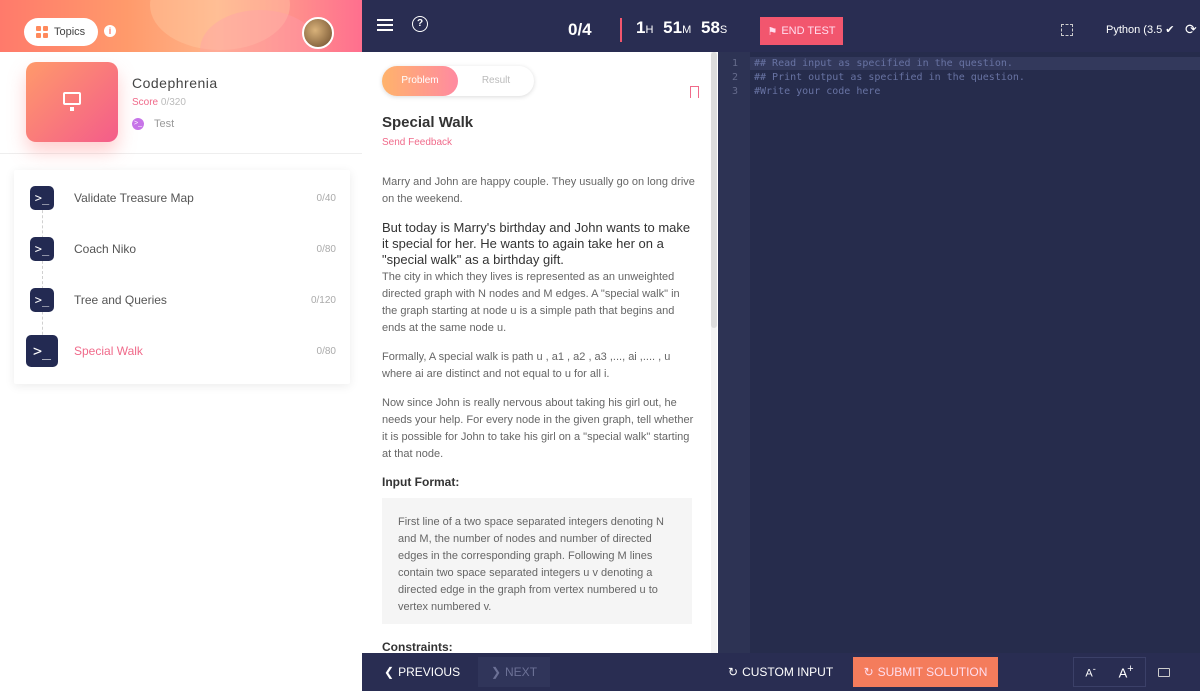  Describe the element at coordinates (682, 27) in the screenshot. I see `countdown-timer: 1H 51M 58S` at that location.